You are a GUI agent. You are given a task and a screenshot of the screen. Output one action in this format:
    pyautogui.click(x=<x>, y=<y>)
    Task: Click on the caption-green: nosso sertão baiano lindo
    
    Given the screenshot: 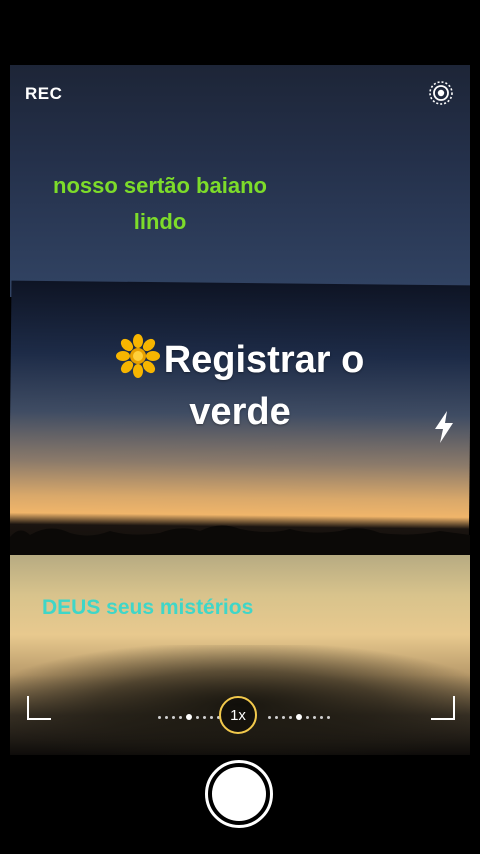 What is the action you would take?
    pyautogui.click(x=160, y=203)
    